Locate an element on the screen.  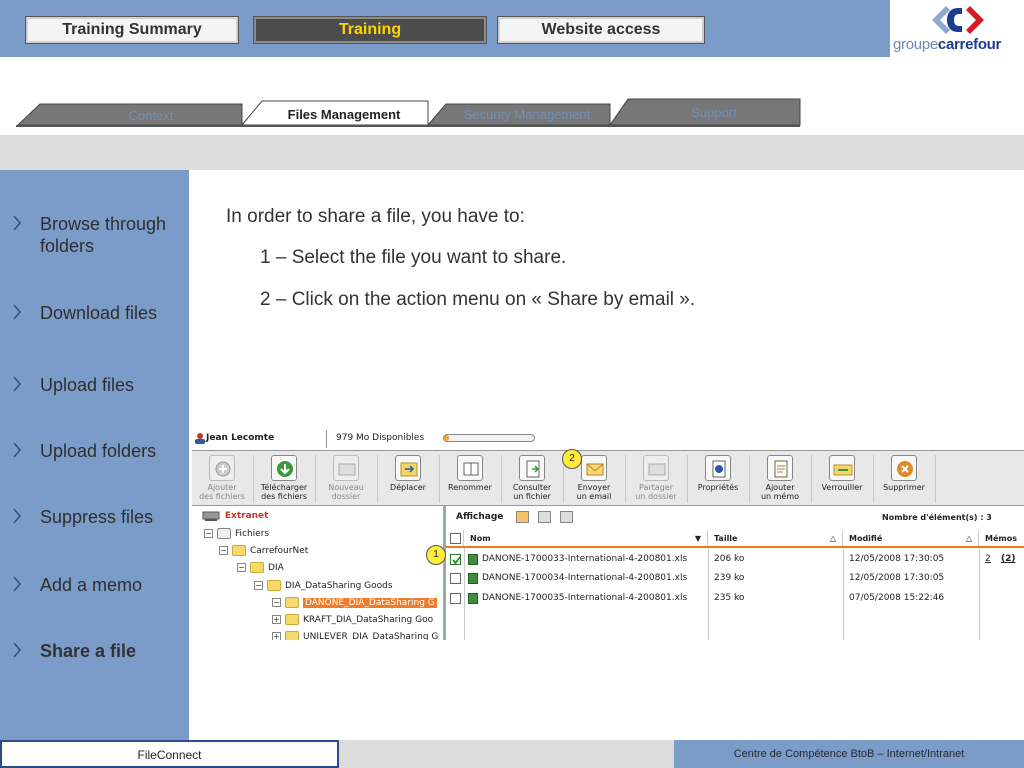
add-memo-button: Ajouter un mémo is located at coordinates (780, 479).